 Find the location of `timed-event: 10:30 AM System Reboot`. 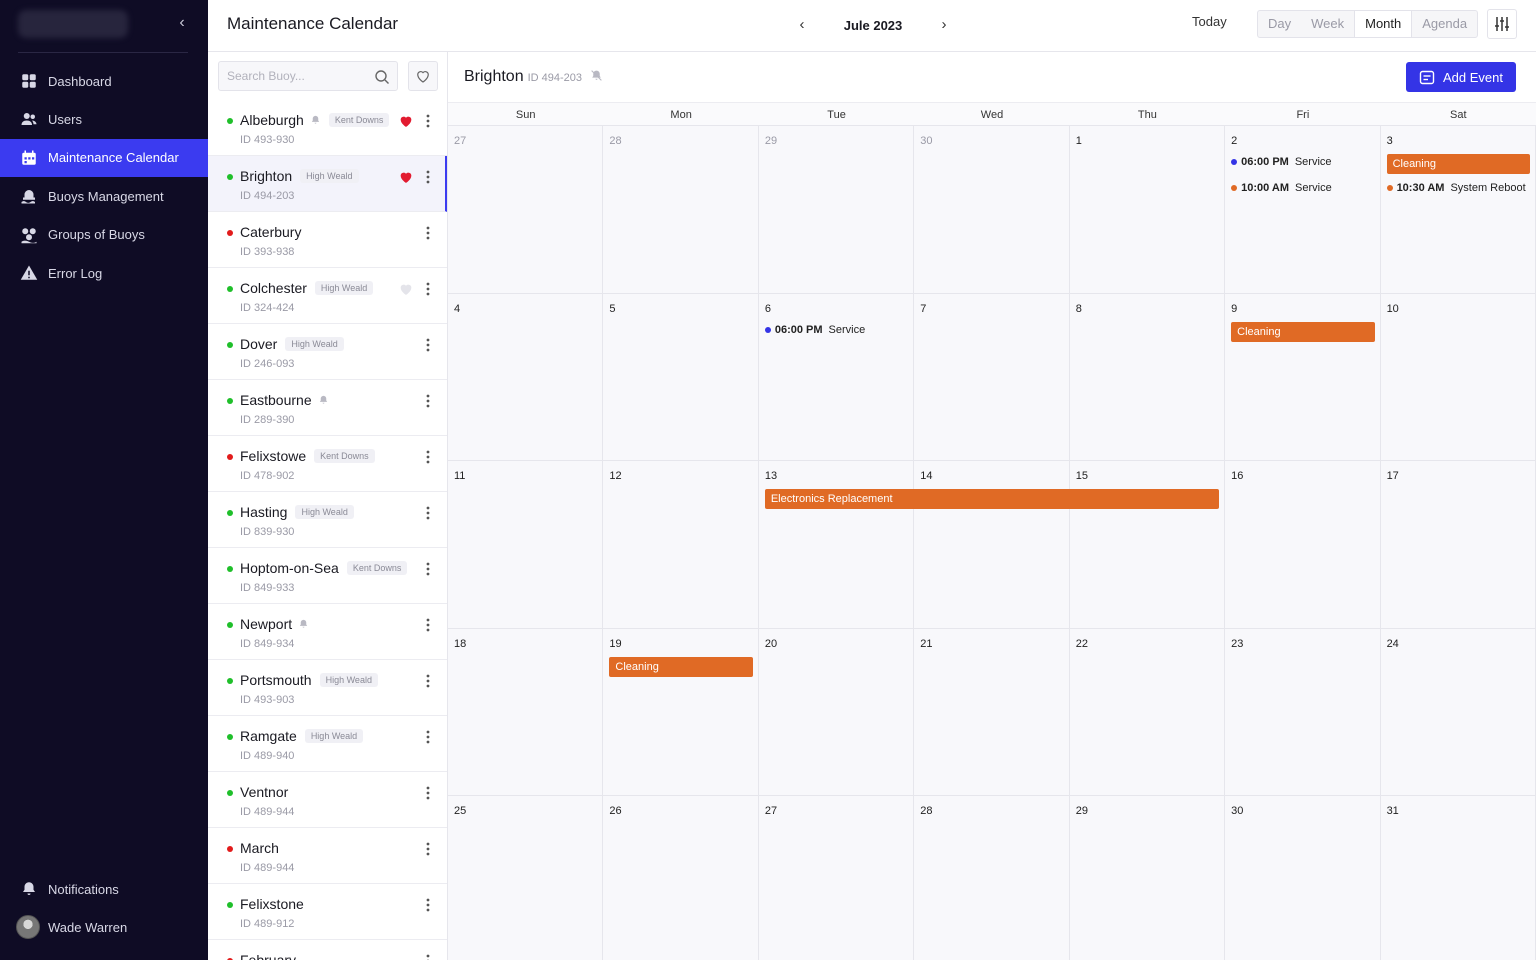

timed-event: 10:30 AM System Reboot is located at coordinates (1456, 188).